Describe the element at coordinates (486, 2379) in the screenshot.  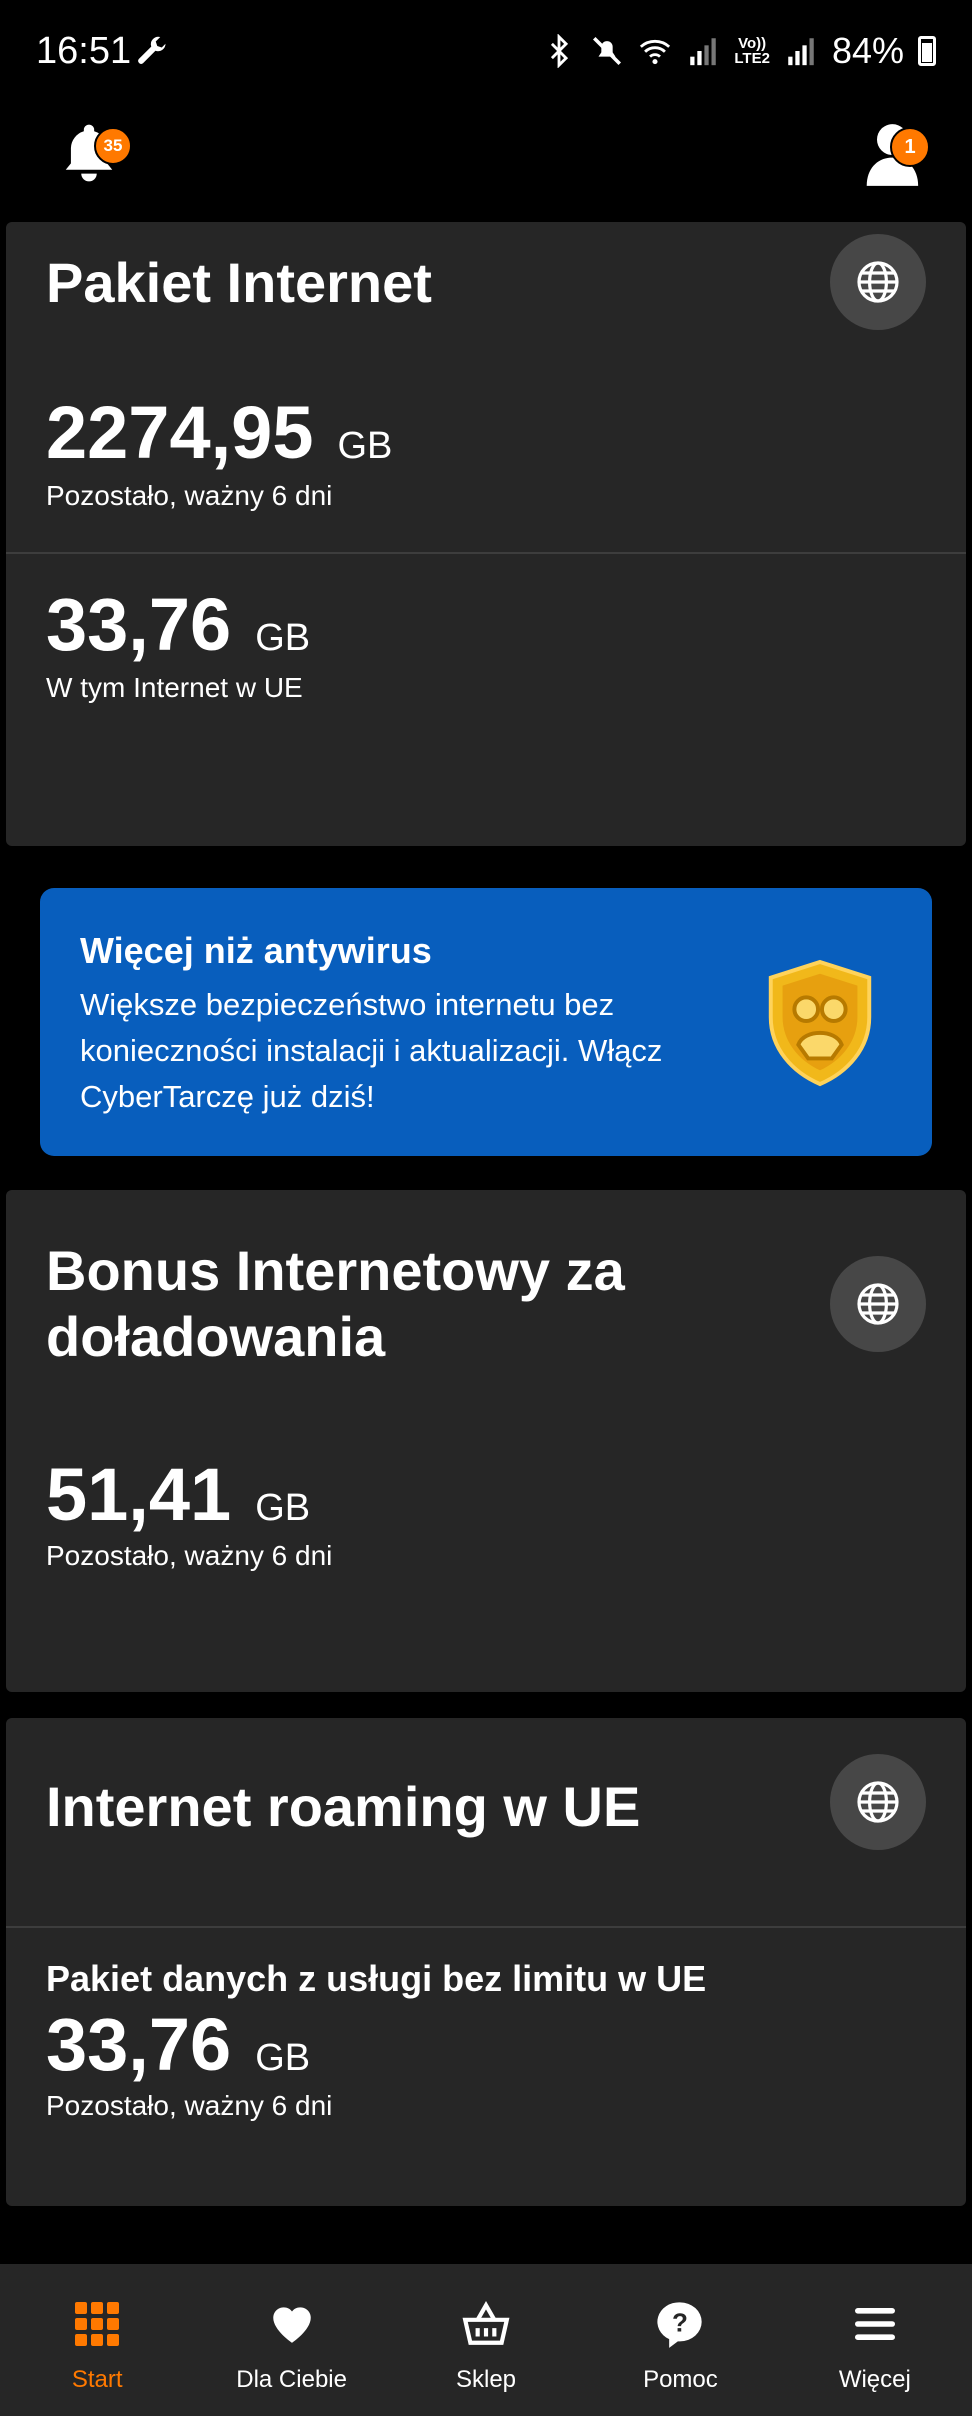
I see `nav-label: Sklep` at that location.